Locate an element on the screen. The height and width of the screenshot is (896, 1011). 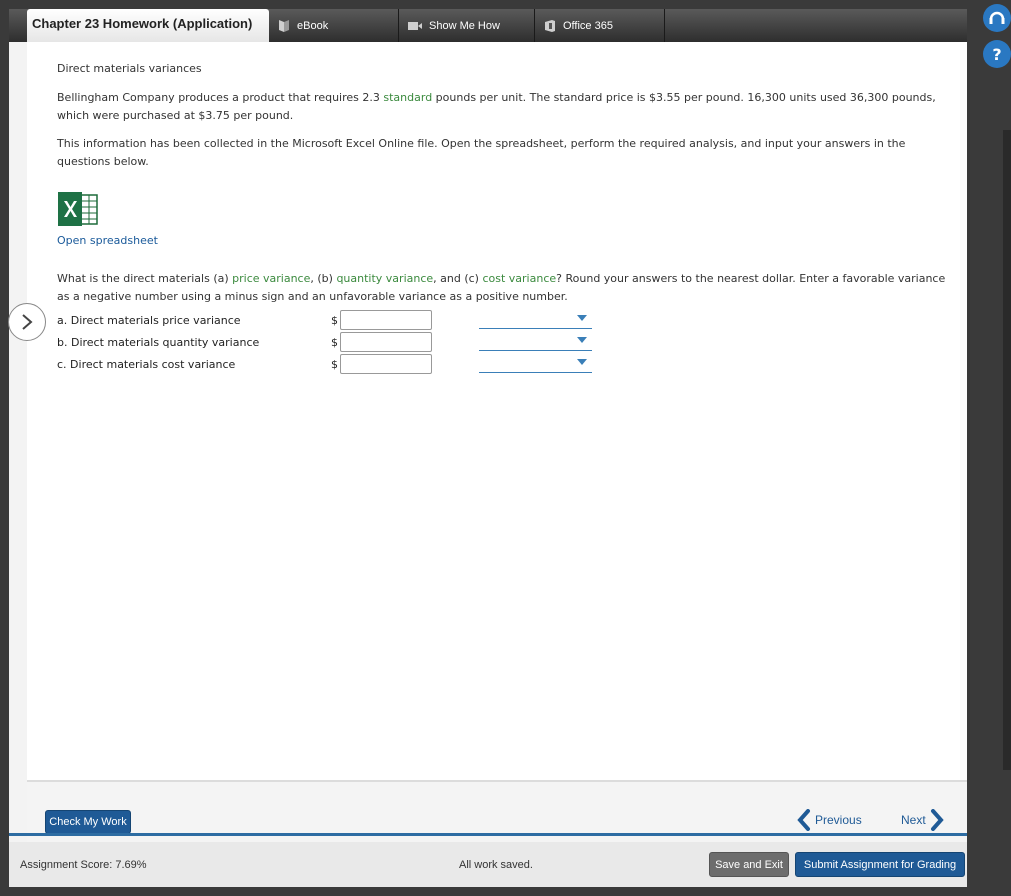
question-fragment: What is the direct materials (a) is located at coordinates (145, 278).